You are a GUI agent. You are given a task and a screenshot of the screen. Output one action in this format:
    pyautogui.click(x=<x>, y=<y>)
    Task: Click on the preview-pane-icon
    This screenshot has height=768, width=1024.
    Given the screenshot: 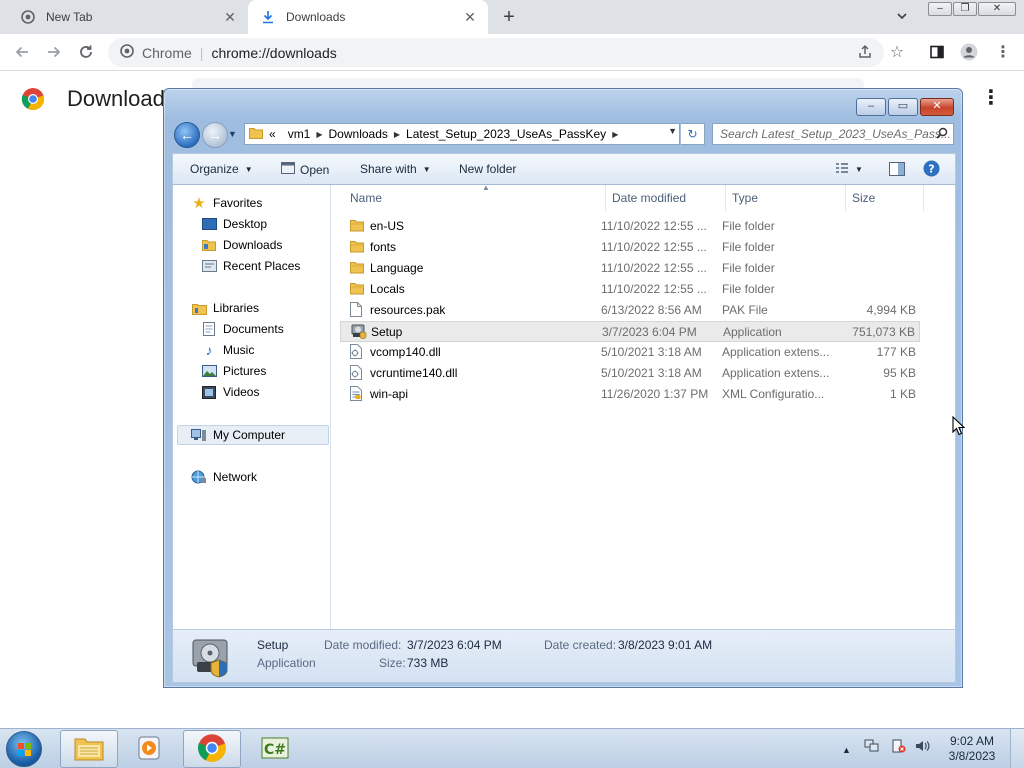 What is the action you would take?
    pyautogui.click(x=897, y=169)
    